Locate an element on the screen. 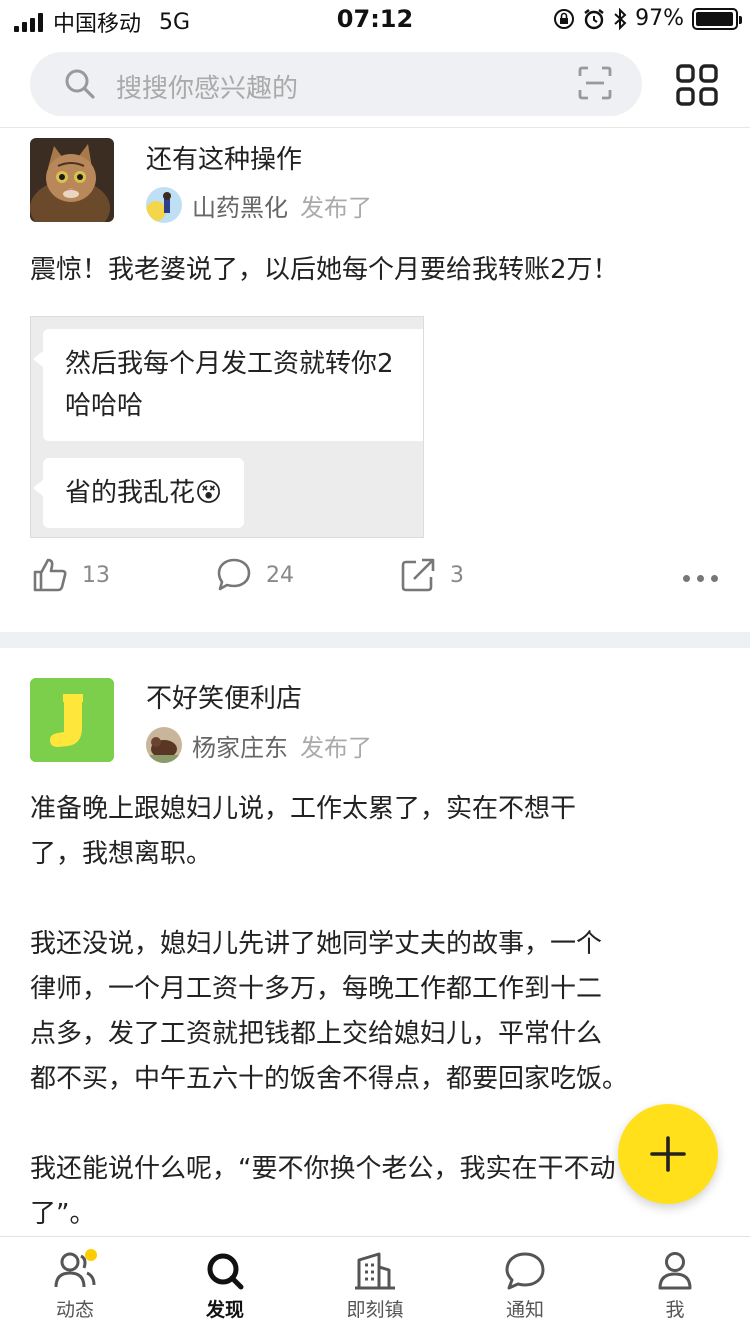 The image size is (750, 1334). author-row: 山药黑化 发布了 is located at coordinates (259, 205).